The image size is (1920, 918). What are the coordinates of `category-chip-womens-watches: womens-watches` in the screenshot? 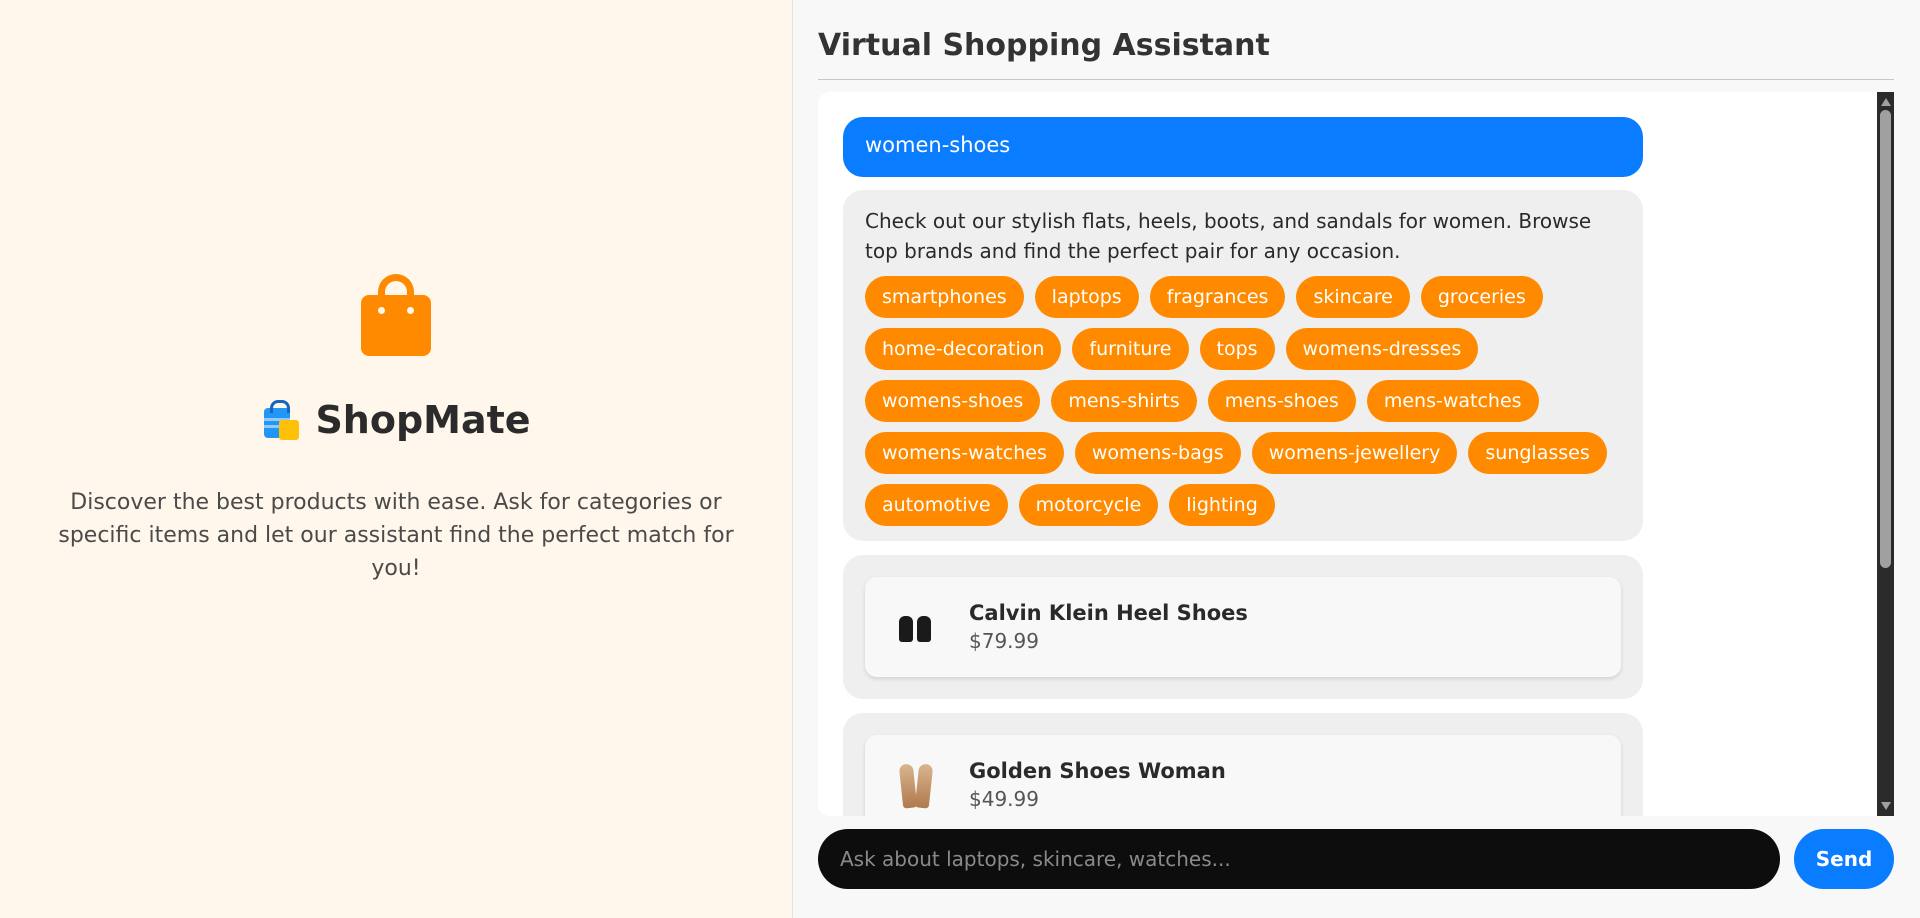 It's located at (964, 453).